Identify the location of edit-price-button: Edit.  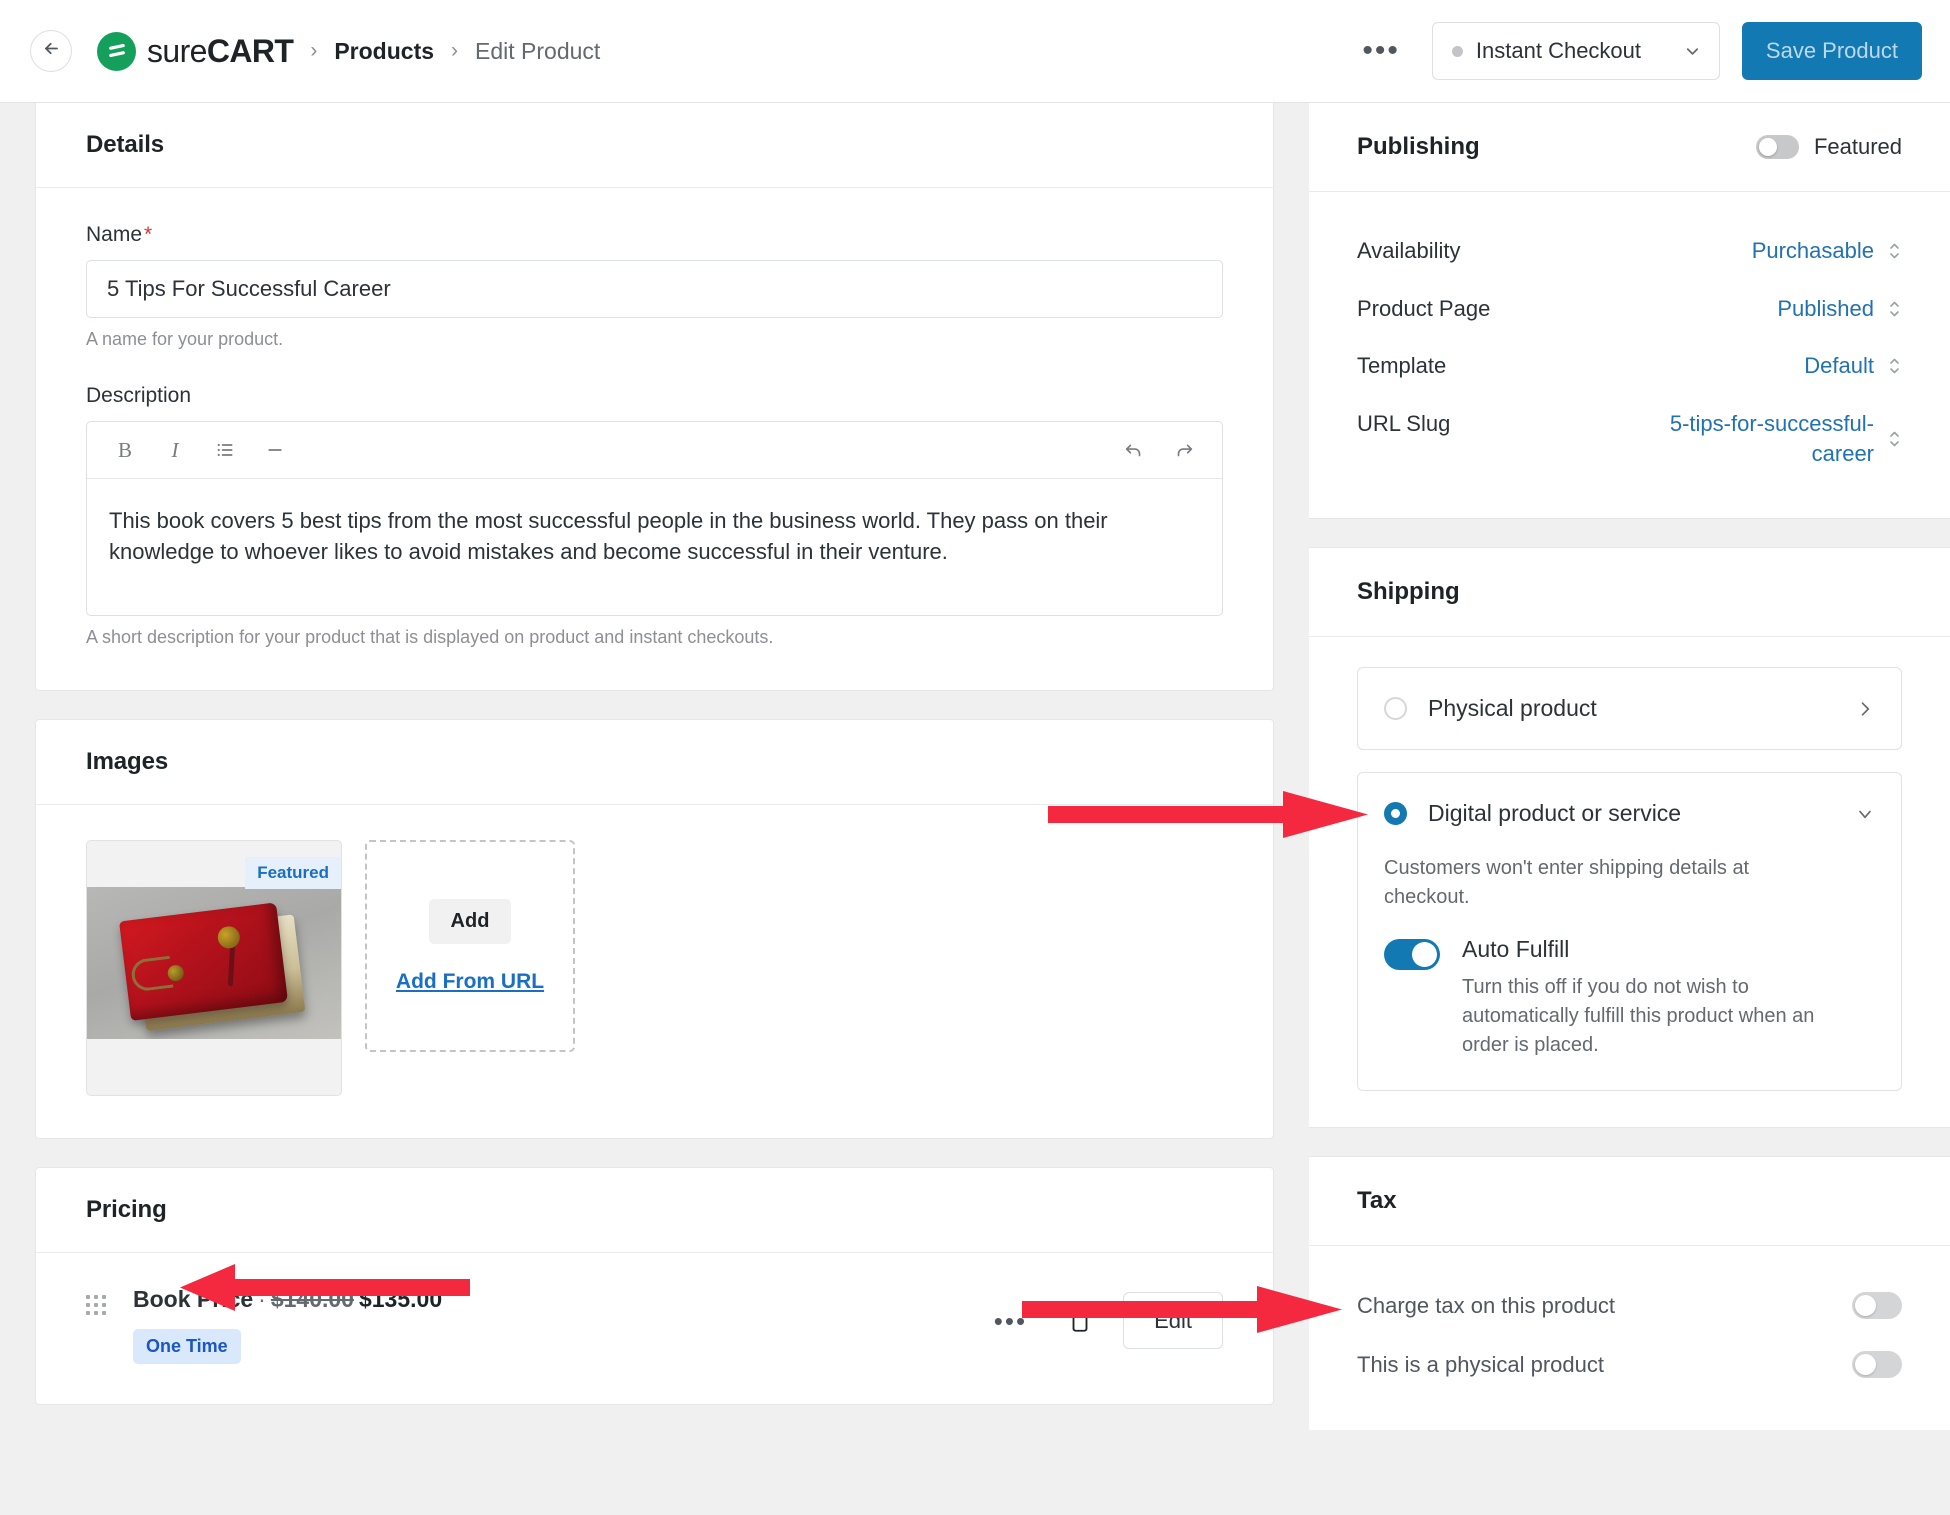
(1173, 1320).